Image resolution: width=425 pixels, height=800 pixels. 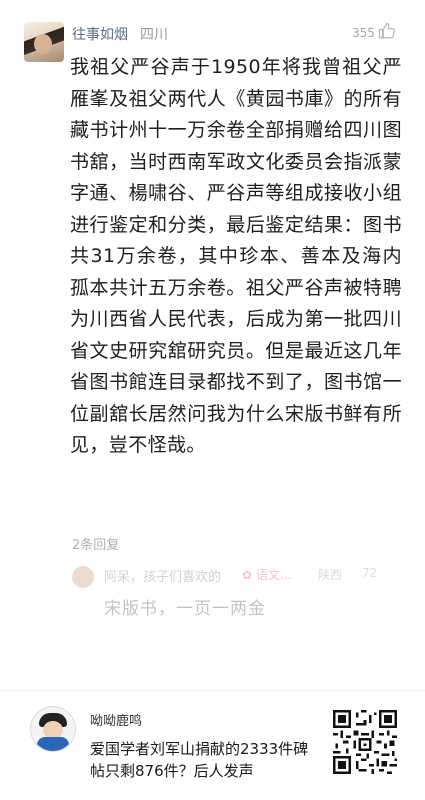 What do you see at coordinates (363, 33) in the screenshot?
I see `like-count: 355` at bounding box center [363, 33].